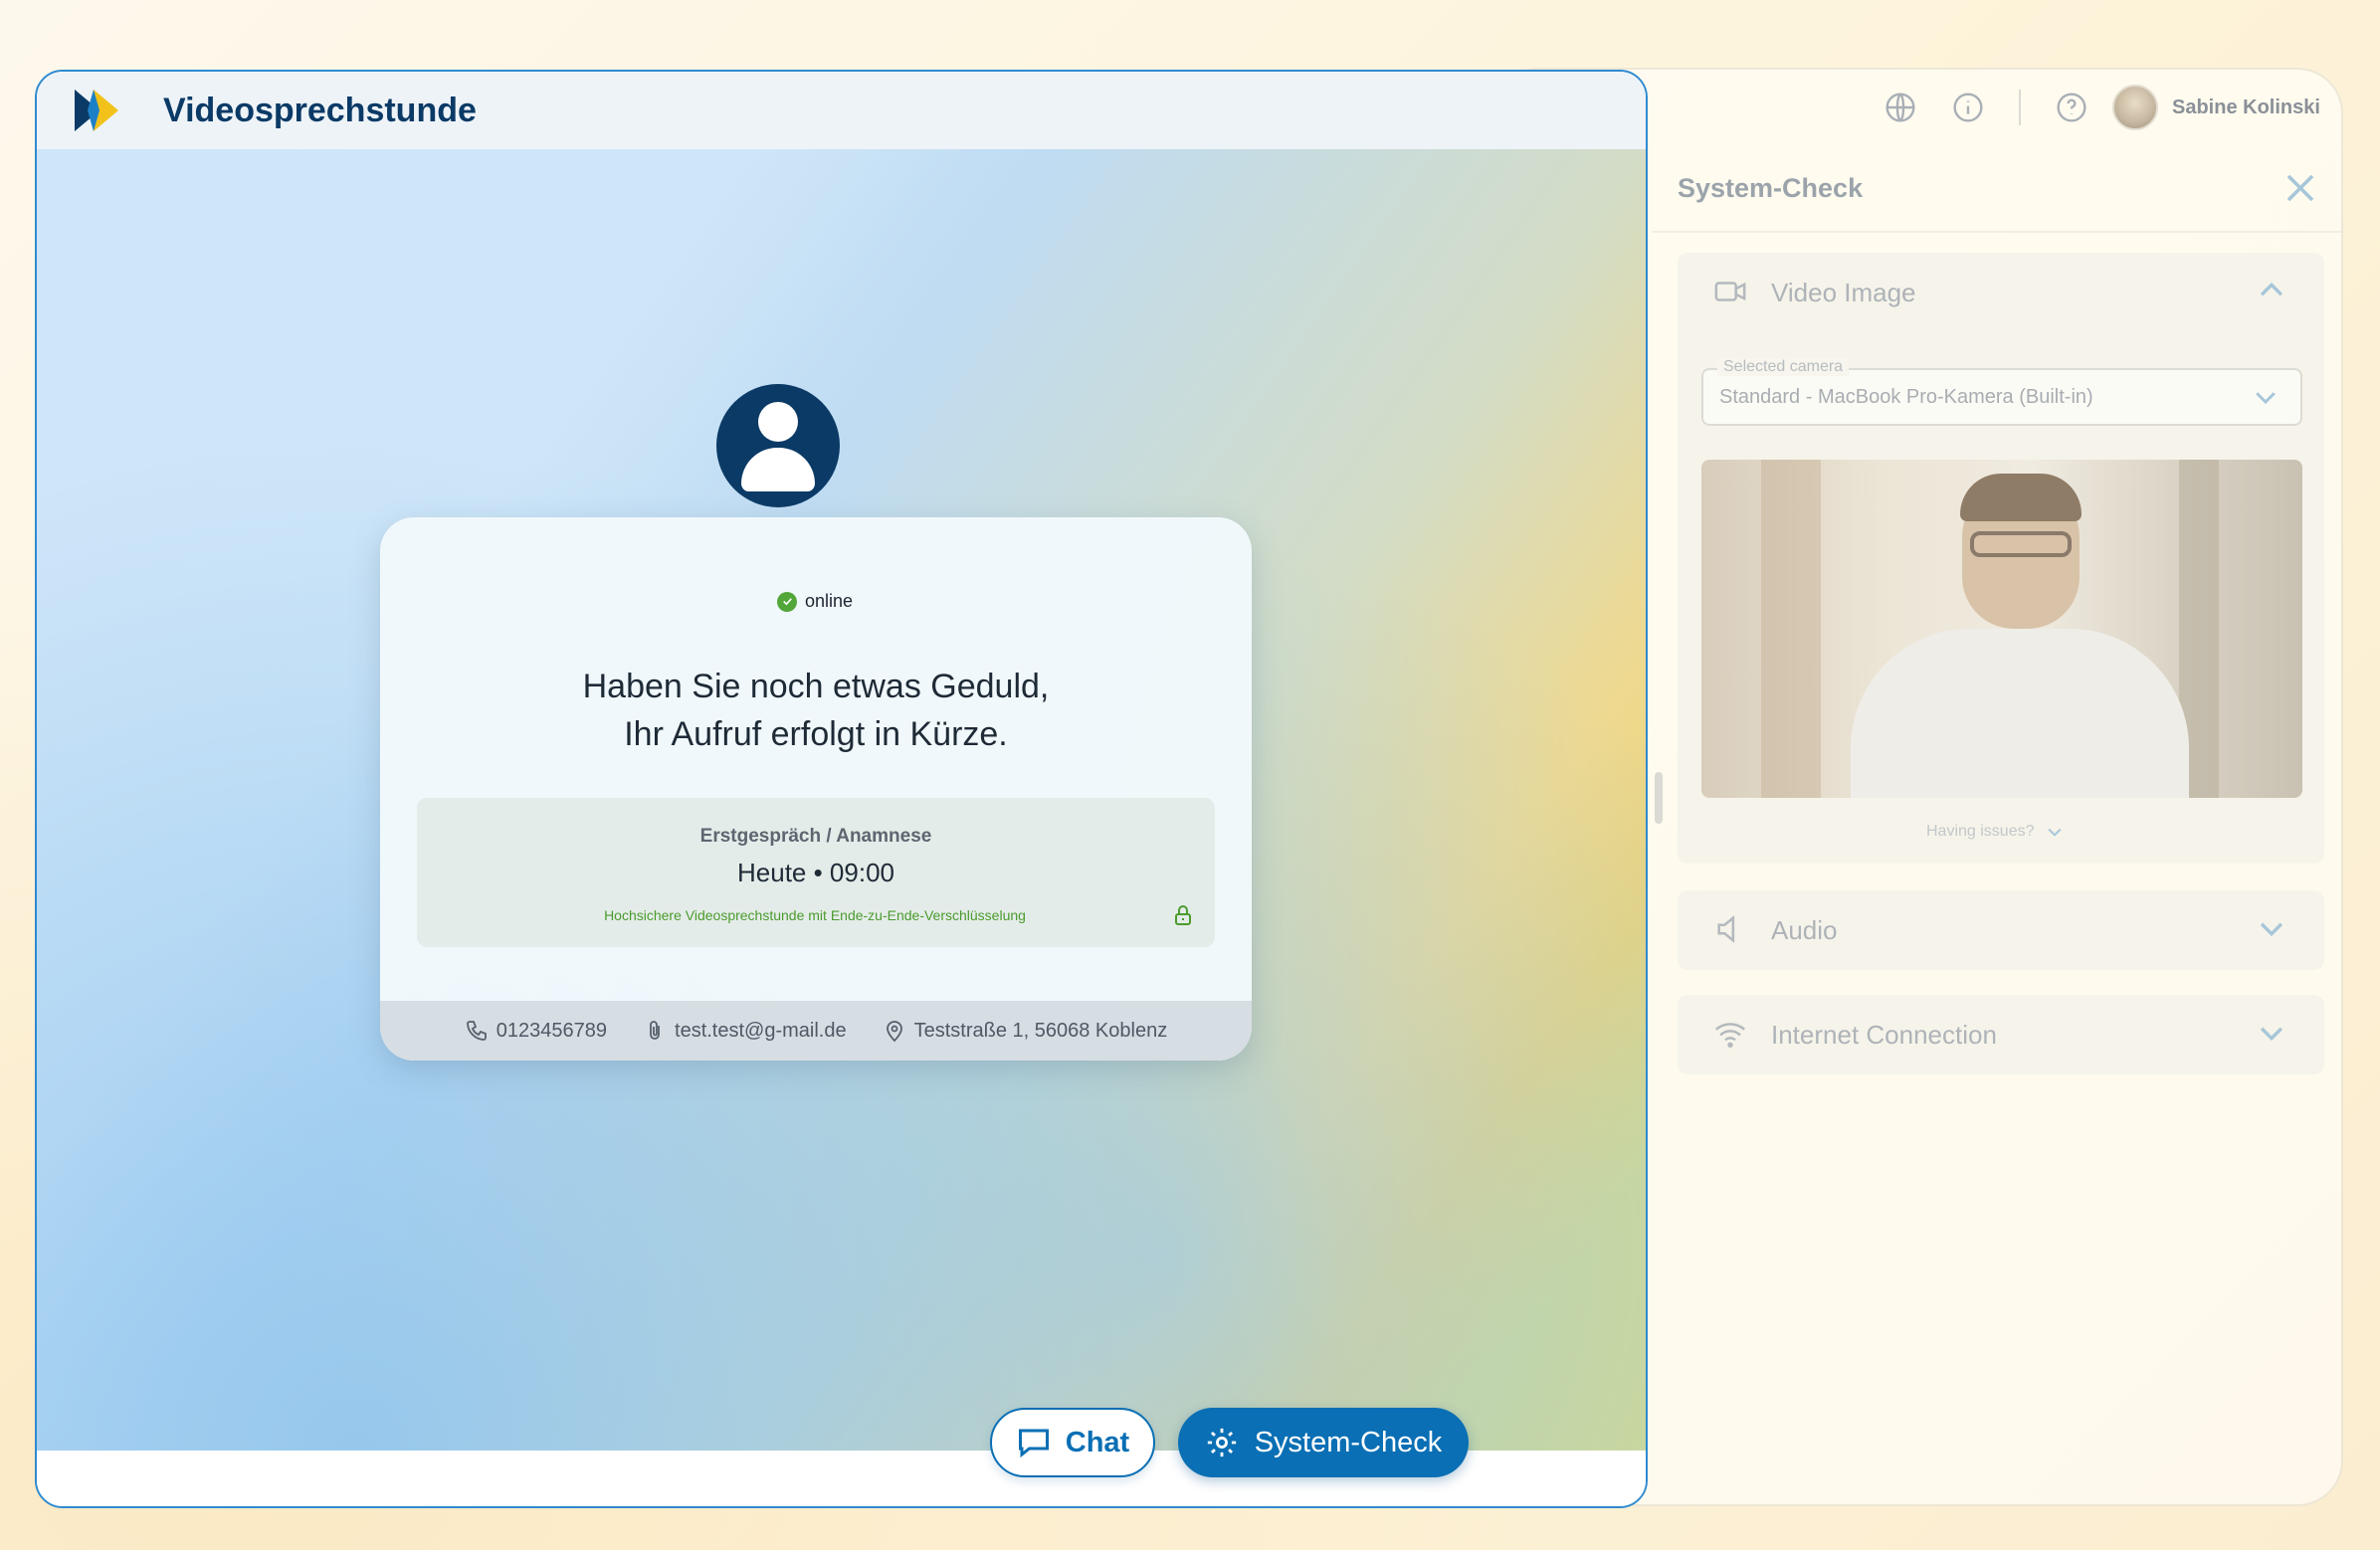 The width and height of the screenshot is (2380, 1550). What do you see at coordinates (320, 110) in the screenshot?
I see `app-title: Videosprechstunde` at bounding box center [320, 110].